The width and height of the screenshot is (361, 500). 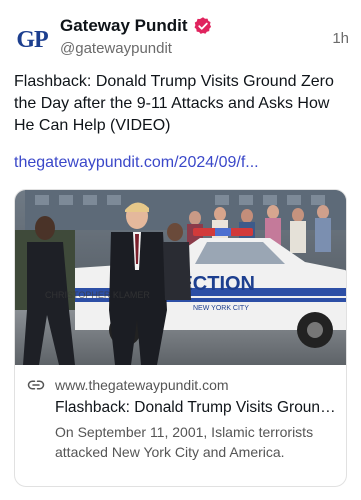 I want to click on link-card-domain: www.thegatewaypundit.com, so click(x=142, y=385).